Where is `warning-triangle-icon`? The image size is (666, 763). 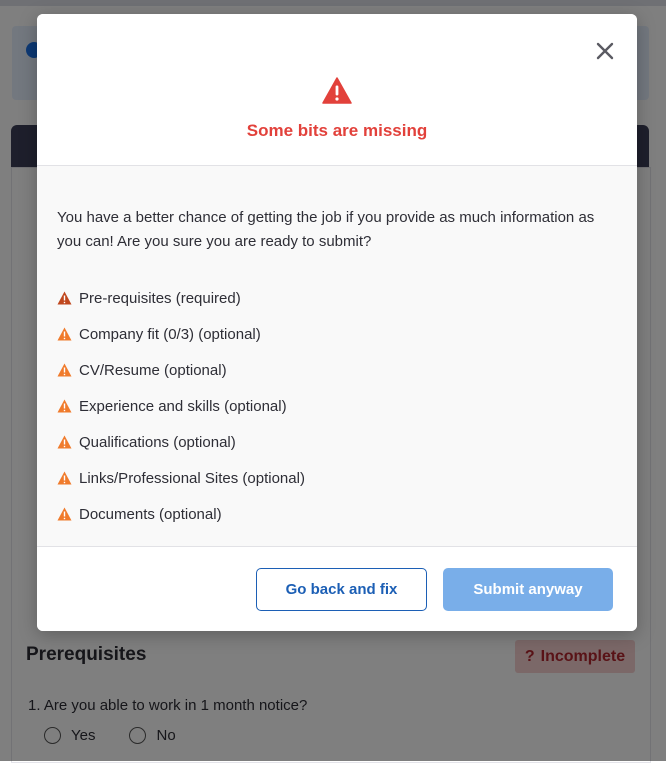 warning-triangle-icon is located at coordinates (337, 90).